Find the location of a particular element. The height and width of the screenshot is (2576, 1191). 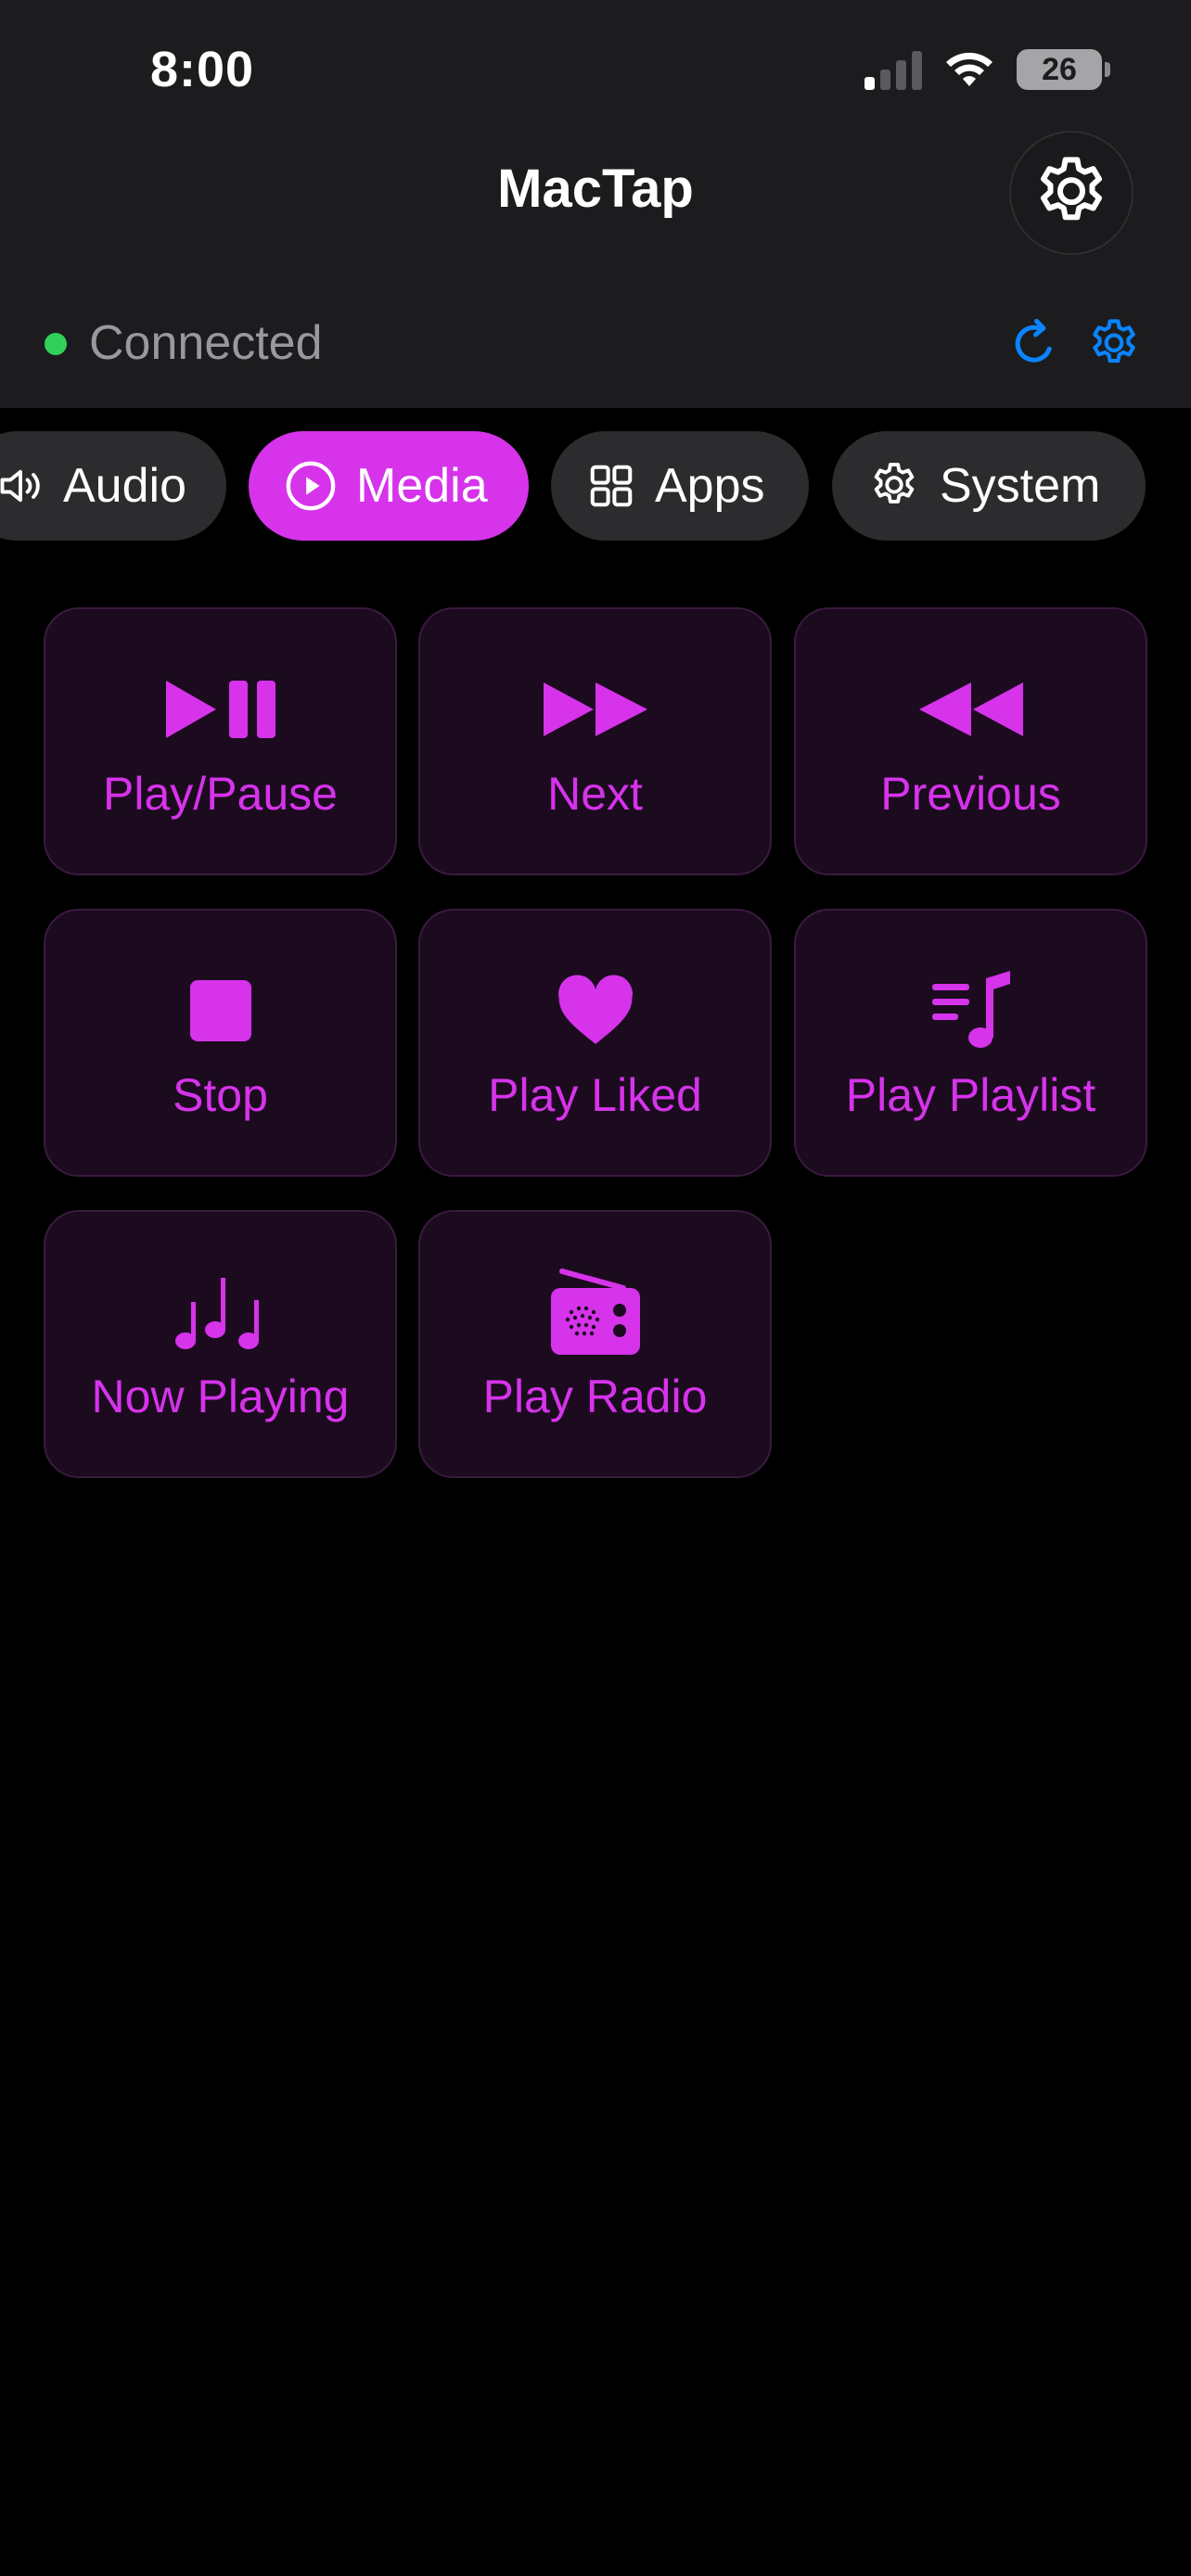

play-pause-button: Play/Pause is located at coordinates (220, 741).